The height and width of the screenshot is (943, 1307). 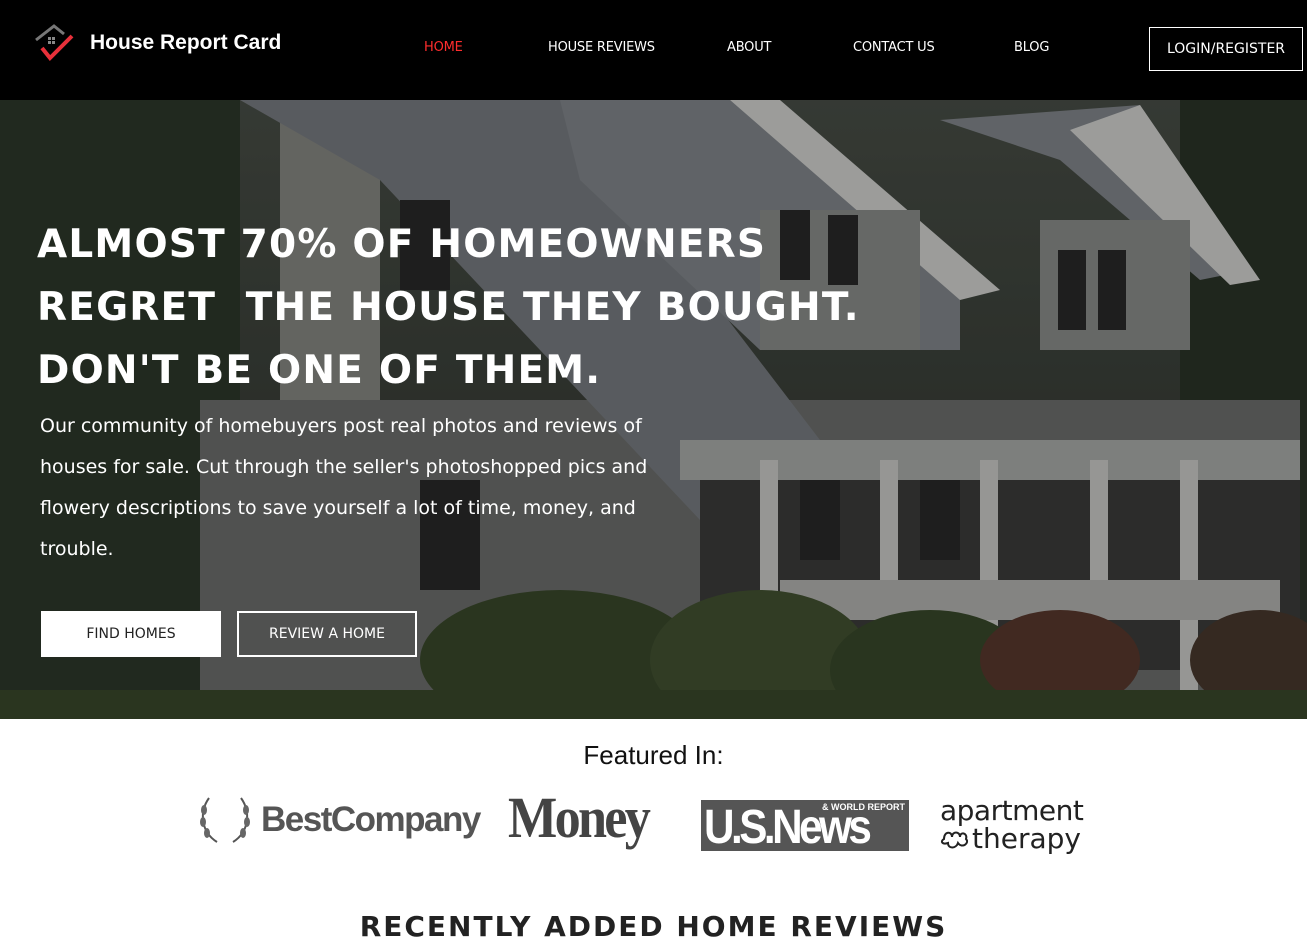 What do you see at coordinates (1031, 47) in the screenshot?
I see `nav-blog: BLOG` at bounding box center [1031, 47].